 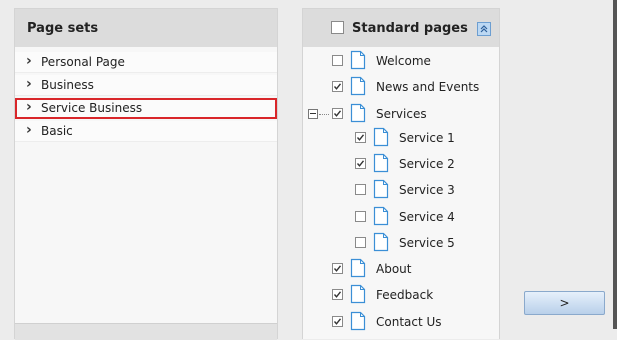 What do you see at coordinates (409, 322) in the screenshot?
I see `page-label: Contact Us` at bounding box center [409, 322].